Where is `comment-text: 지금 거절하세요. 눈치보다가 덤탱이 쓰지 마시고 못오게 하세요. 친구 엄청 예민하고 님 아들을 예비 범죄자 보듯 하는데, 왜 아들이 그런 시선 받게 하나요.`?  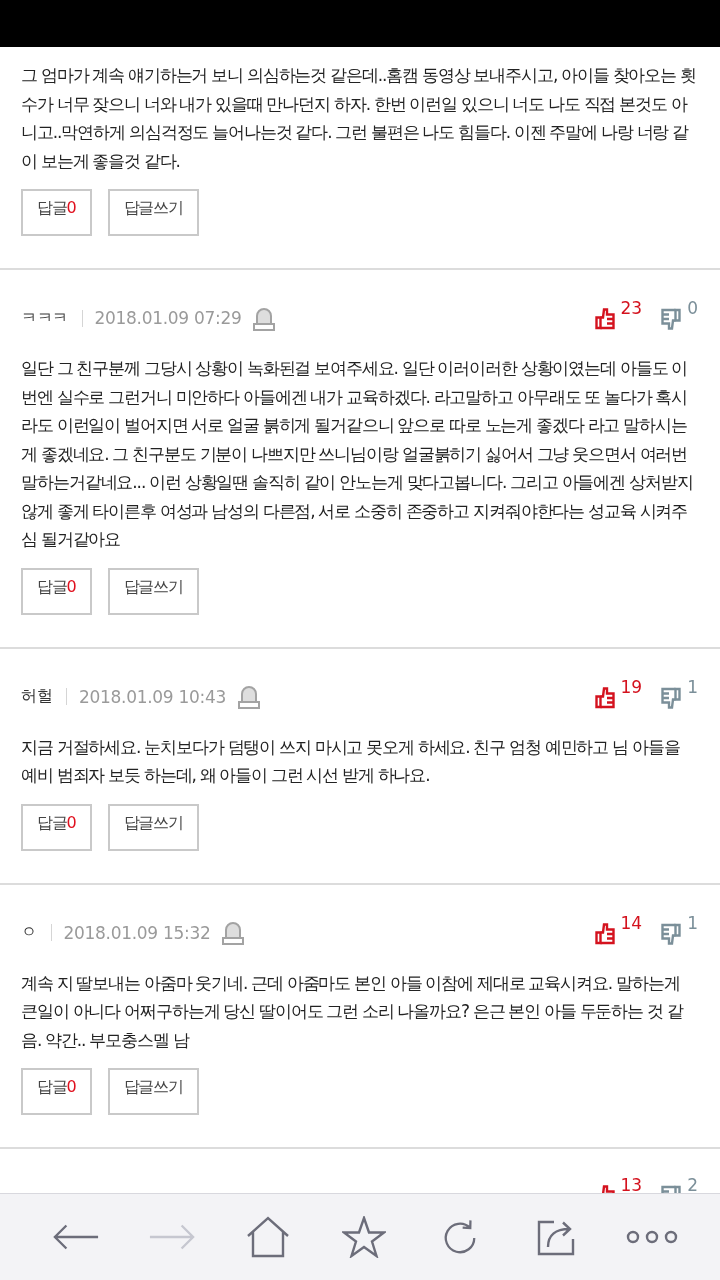
comment-text: 지금 거절하세요. 눈치보다가 덤탱이 쓰지 마시고 못오게 하세요. 친구 엄청 예민하고 님 아들을 예비 범죄자 보듯 하는데, 왜 아들이 그런 시선 받게 하나요. is located at coordinates (351, 761).